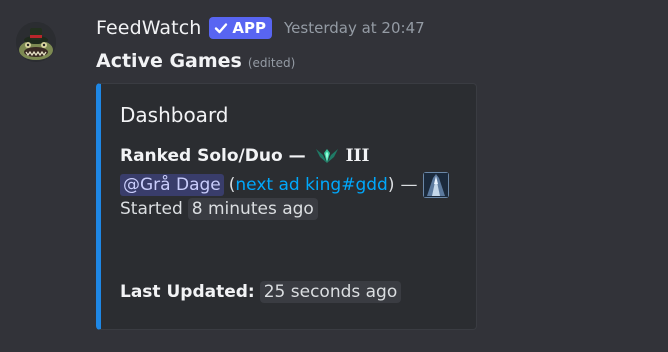 Image resolution: width=668 pixels, height=352 pixels. What do you see at coordinates (187, 292) in the screenshot?
I see `updated-label: Last Updated:` at bounding box center [187, 292].